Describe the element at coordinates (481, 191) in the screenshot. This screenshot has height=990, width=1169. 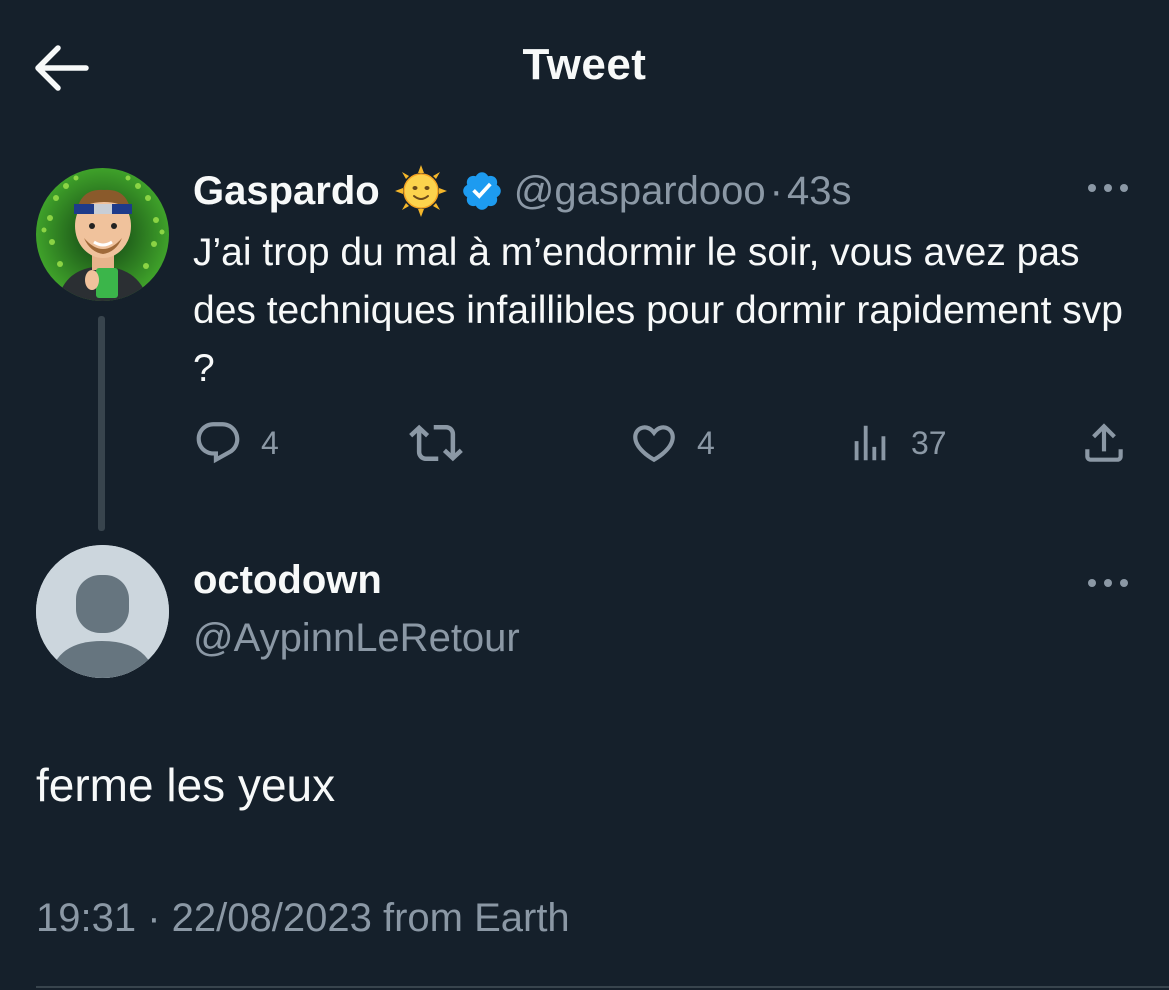
I see `verified-badge-icon` at that location.